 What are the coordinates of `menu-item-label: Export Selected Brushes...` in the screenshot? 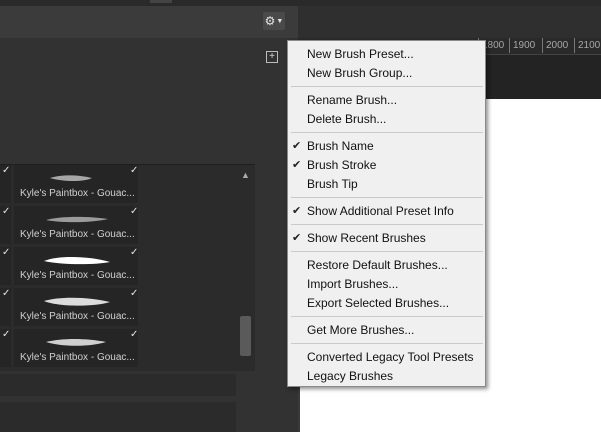 It's located at (378, 303).